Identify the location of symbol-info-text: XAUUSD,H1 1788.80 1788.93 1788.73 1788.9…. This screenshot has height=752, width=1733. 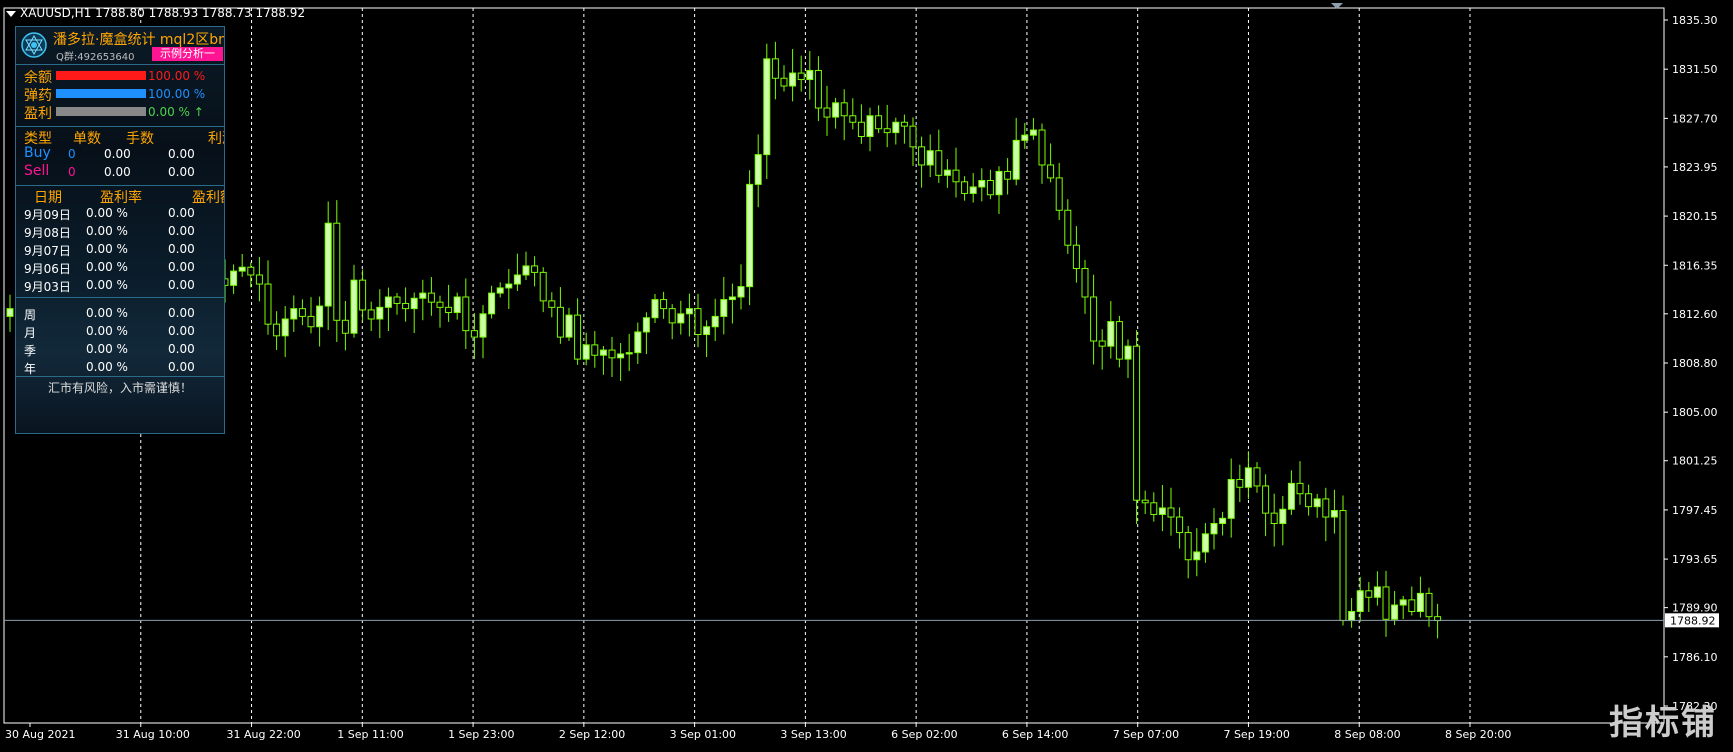
(163, 13).